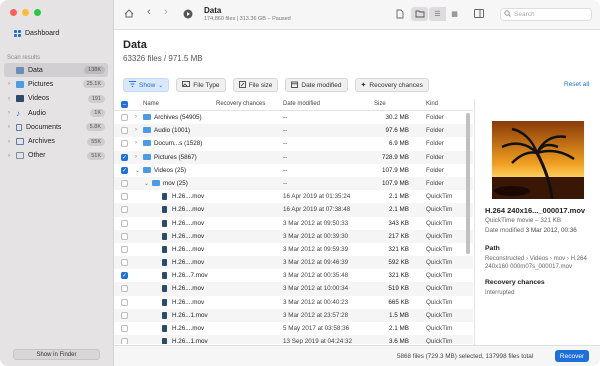 The image size is (600, 366). Describe the element at coordinates (124, 104) in the screenshot. I see `select-all-checkbox: –` at that location.